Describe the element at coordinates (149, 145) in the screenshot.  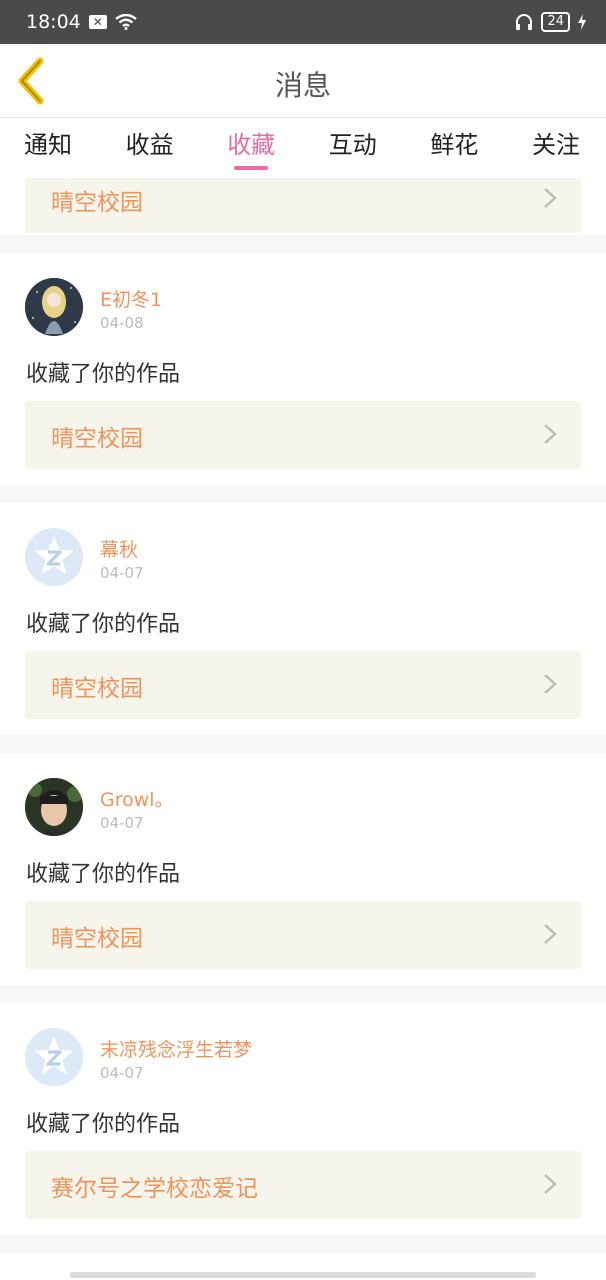
I see `tab-label: 收益` at that location.